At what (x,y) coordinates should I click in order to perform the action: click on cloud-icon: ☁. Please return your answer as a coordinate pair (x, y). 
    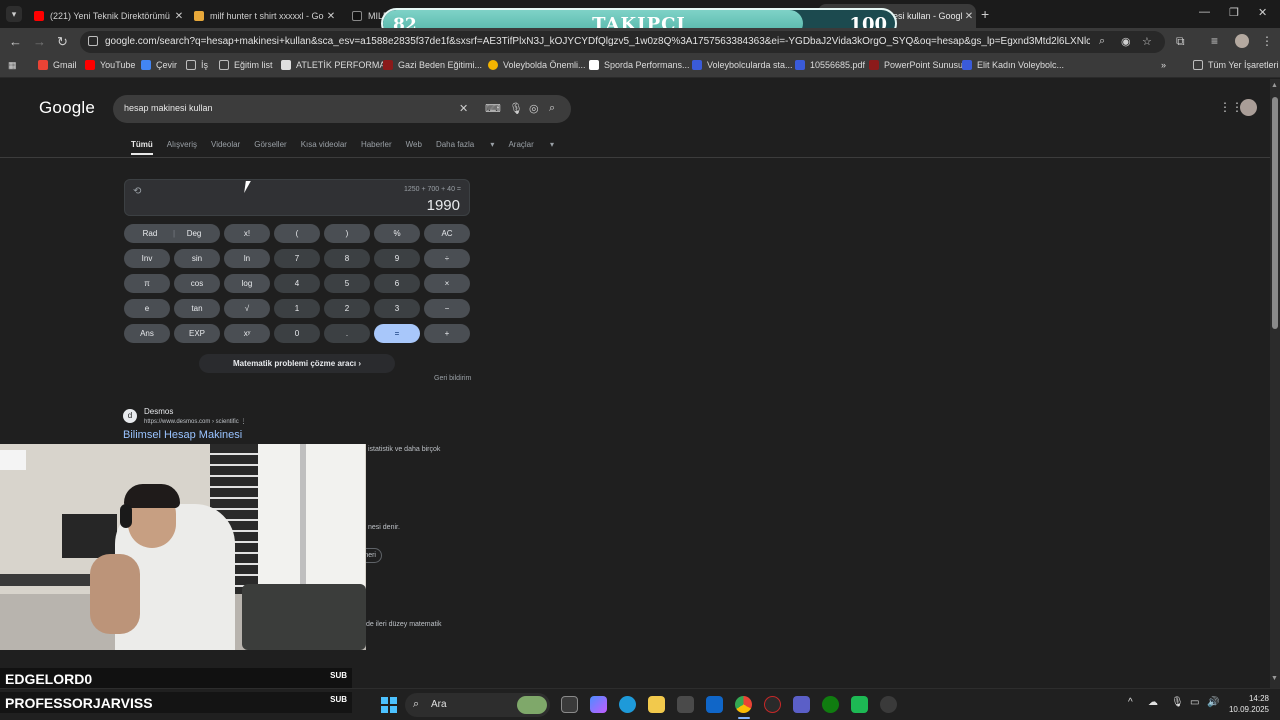
    Looking at the image, I should click on (1153, 702).